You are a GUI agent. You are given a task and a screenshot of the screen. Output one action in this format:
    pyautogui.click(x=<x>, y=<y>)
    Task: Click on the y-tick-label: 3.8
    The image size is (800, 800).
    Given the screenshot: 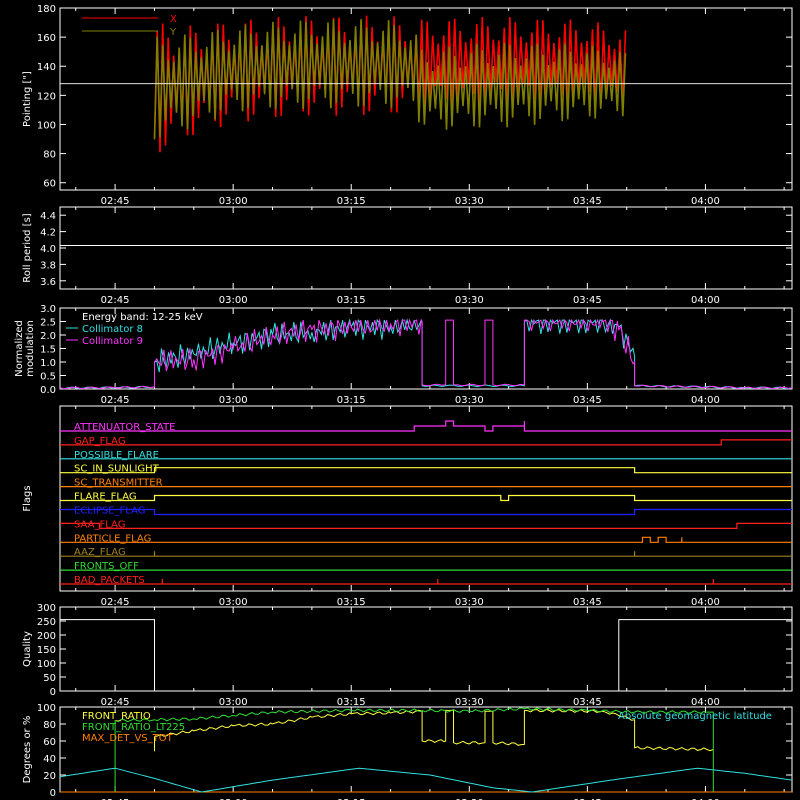 What is the action you would take?
    pyautogui.click(x=48, y=265)
    